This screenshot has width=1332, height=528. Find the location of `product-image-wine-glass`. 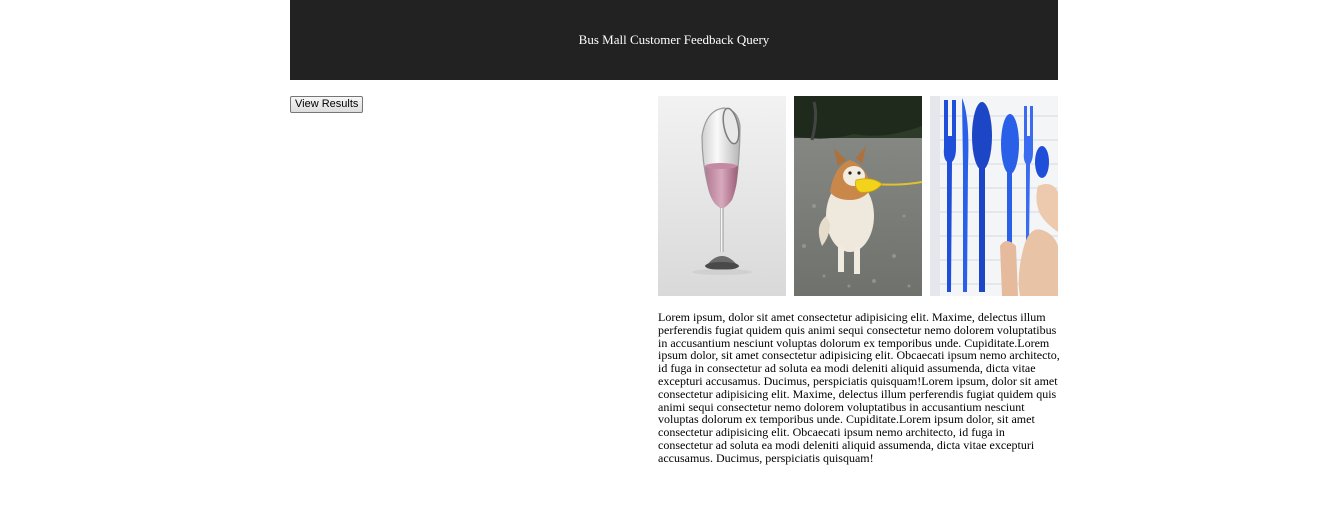

product-image-wine-glass is located at coordinates (722, 196).